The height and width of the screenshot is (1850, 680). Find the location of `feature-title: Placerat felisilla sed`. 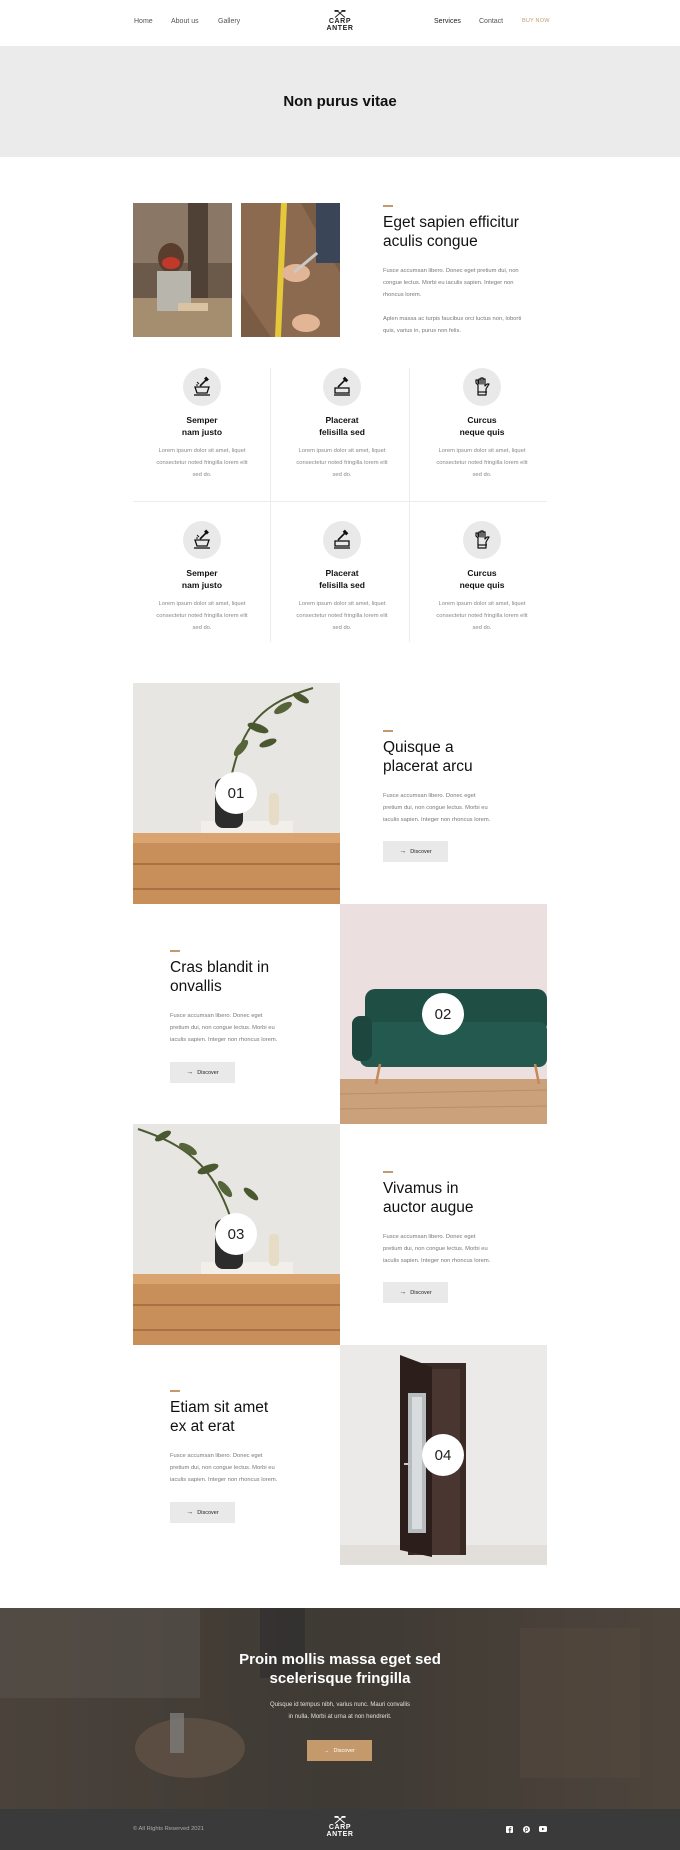

feature-title: Placerat felisilla sed is located at coordinates (342, 579).